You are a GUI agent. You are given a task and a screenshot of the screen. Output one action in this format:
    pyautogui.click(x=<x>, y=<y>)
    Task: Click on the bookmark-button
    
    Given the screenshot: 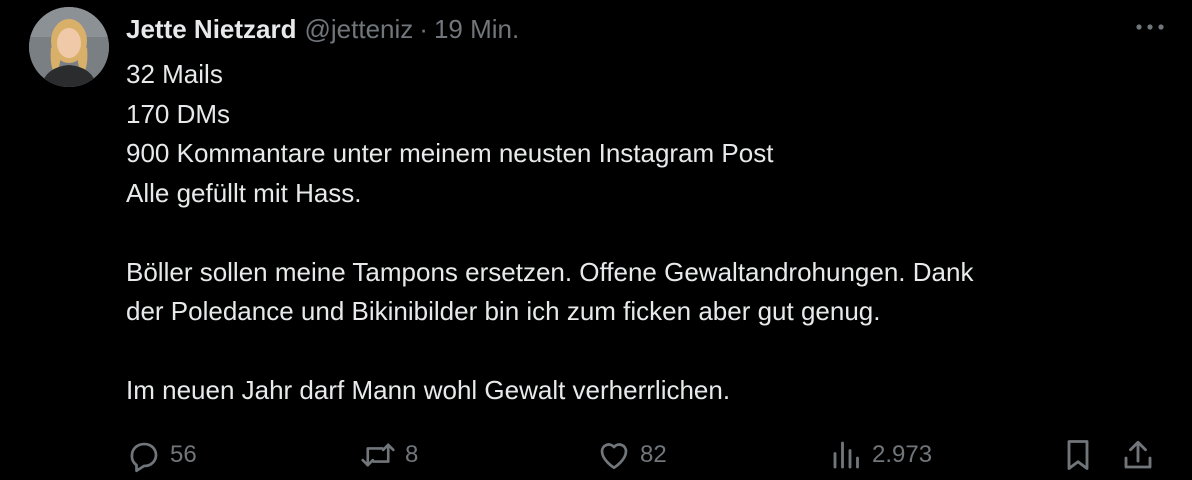 What is the action you would take?
    pyautogui.click(x=1078, y=455)
    